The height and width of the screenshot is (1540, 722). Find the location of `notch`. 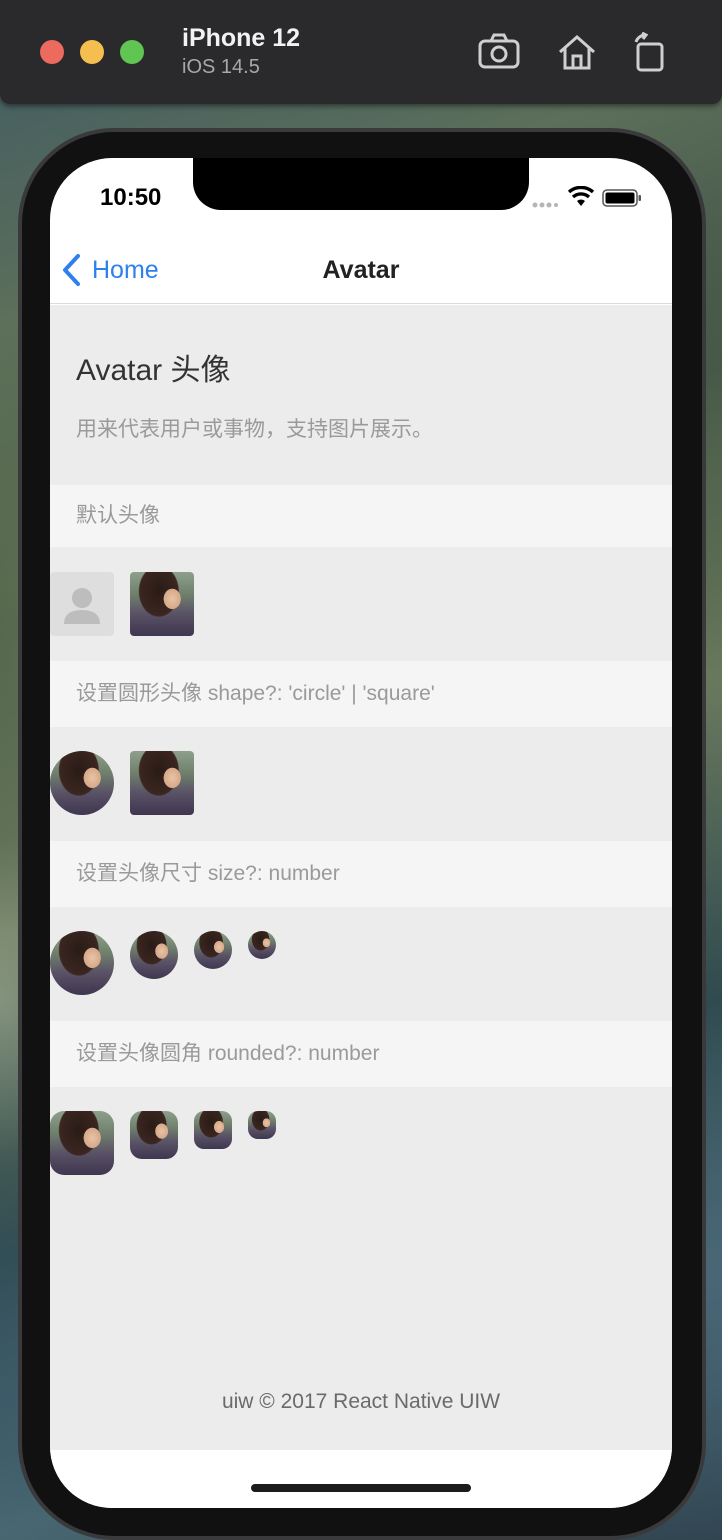

notch is located at coordinates (361, 184).